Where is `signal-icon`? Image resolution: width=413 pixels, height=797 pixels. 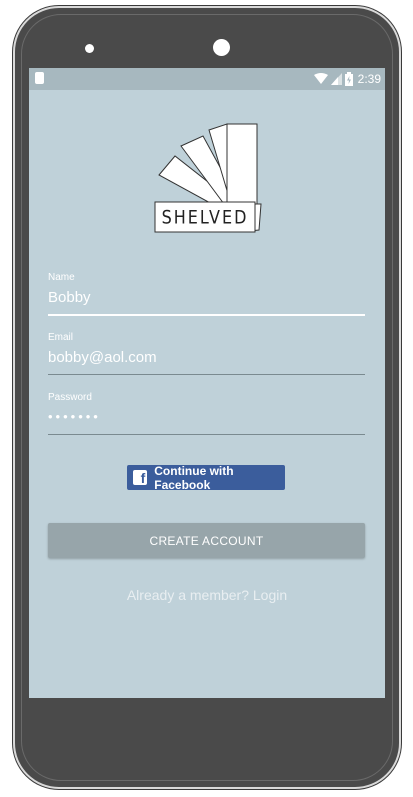 signal-icon is located at coordinates (336, 79).